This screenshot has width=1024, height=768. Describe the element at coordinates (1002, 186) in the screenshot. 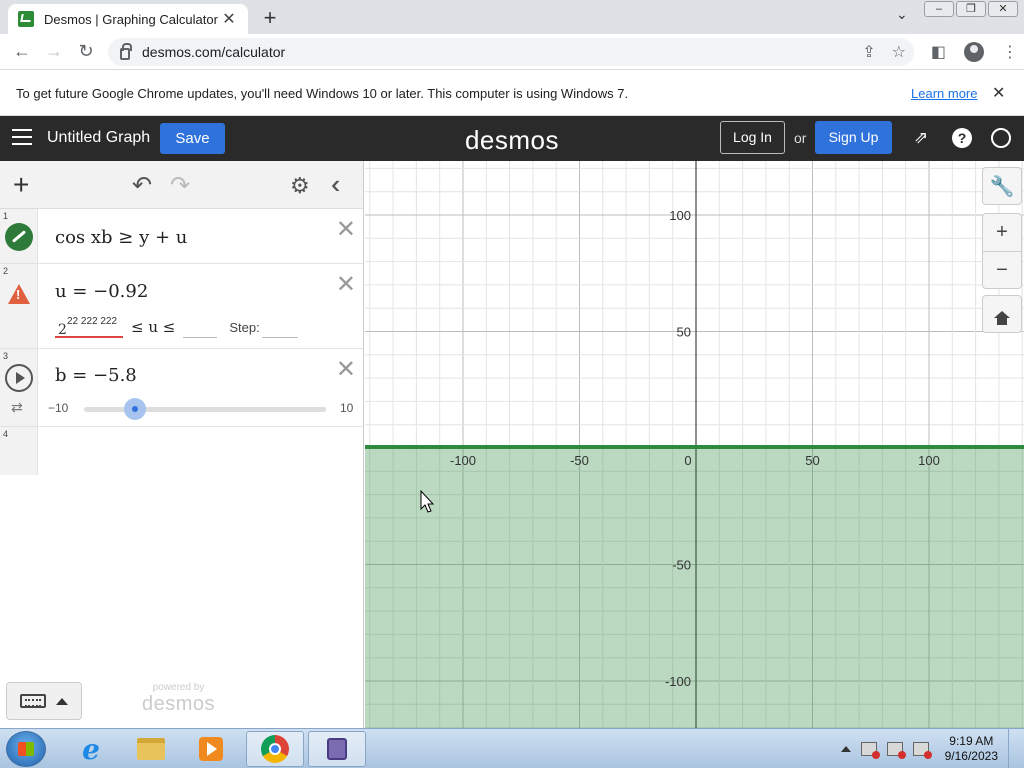

I see `graph-settings-wrench-icon: 🔧` at that location.